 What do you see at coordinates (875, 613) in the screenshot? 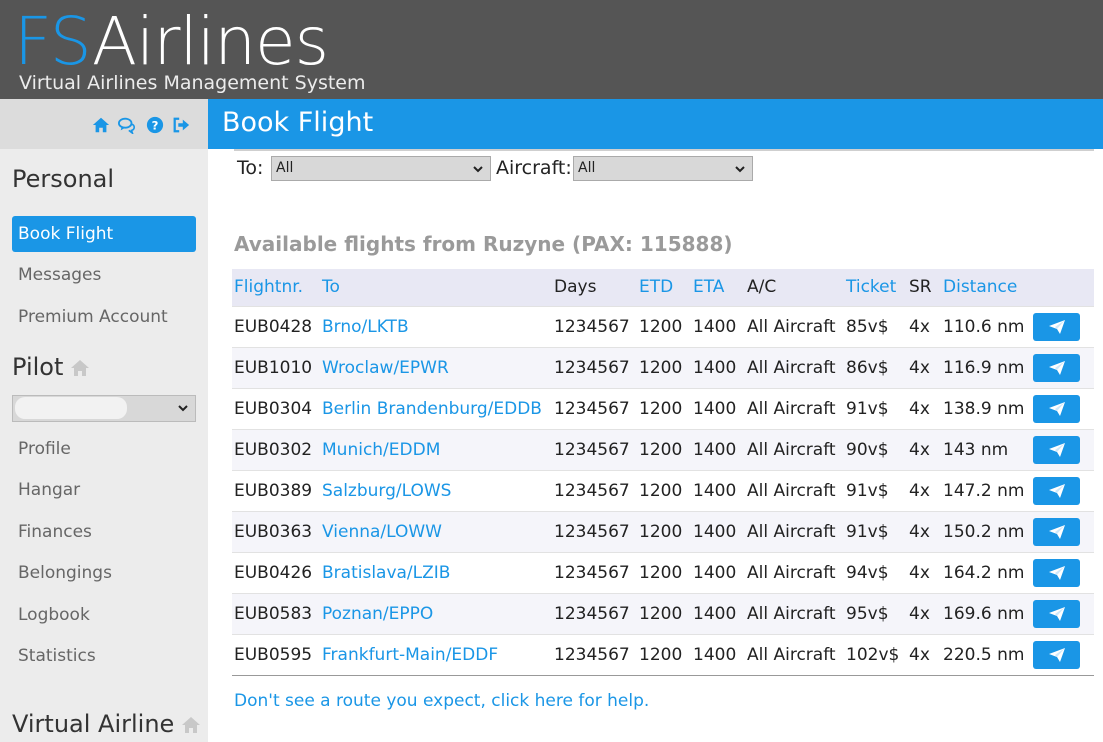
I see `ticket: 95v$` at bounding box center [875, 613].